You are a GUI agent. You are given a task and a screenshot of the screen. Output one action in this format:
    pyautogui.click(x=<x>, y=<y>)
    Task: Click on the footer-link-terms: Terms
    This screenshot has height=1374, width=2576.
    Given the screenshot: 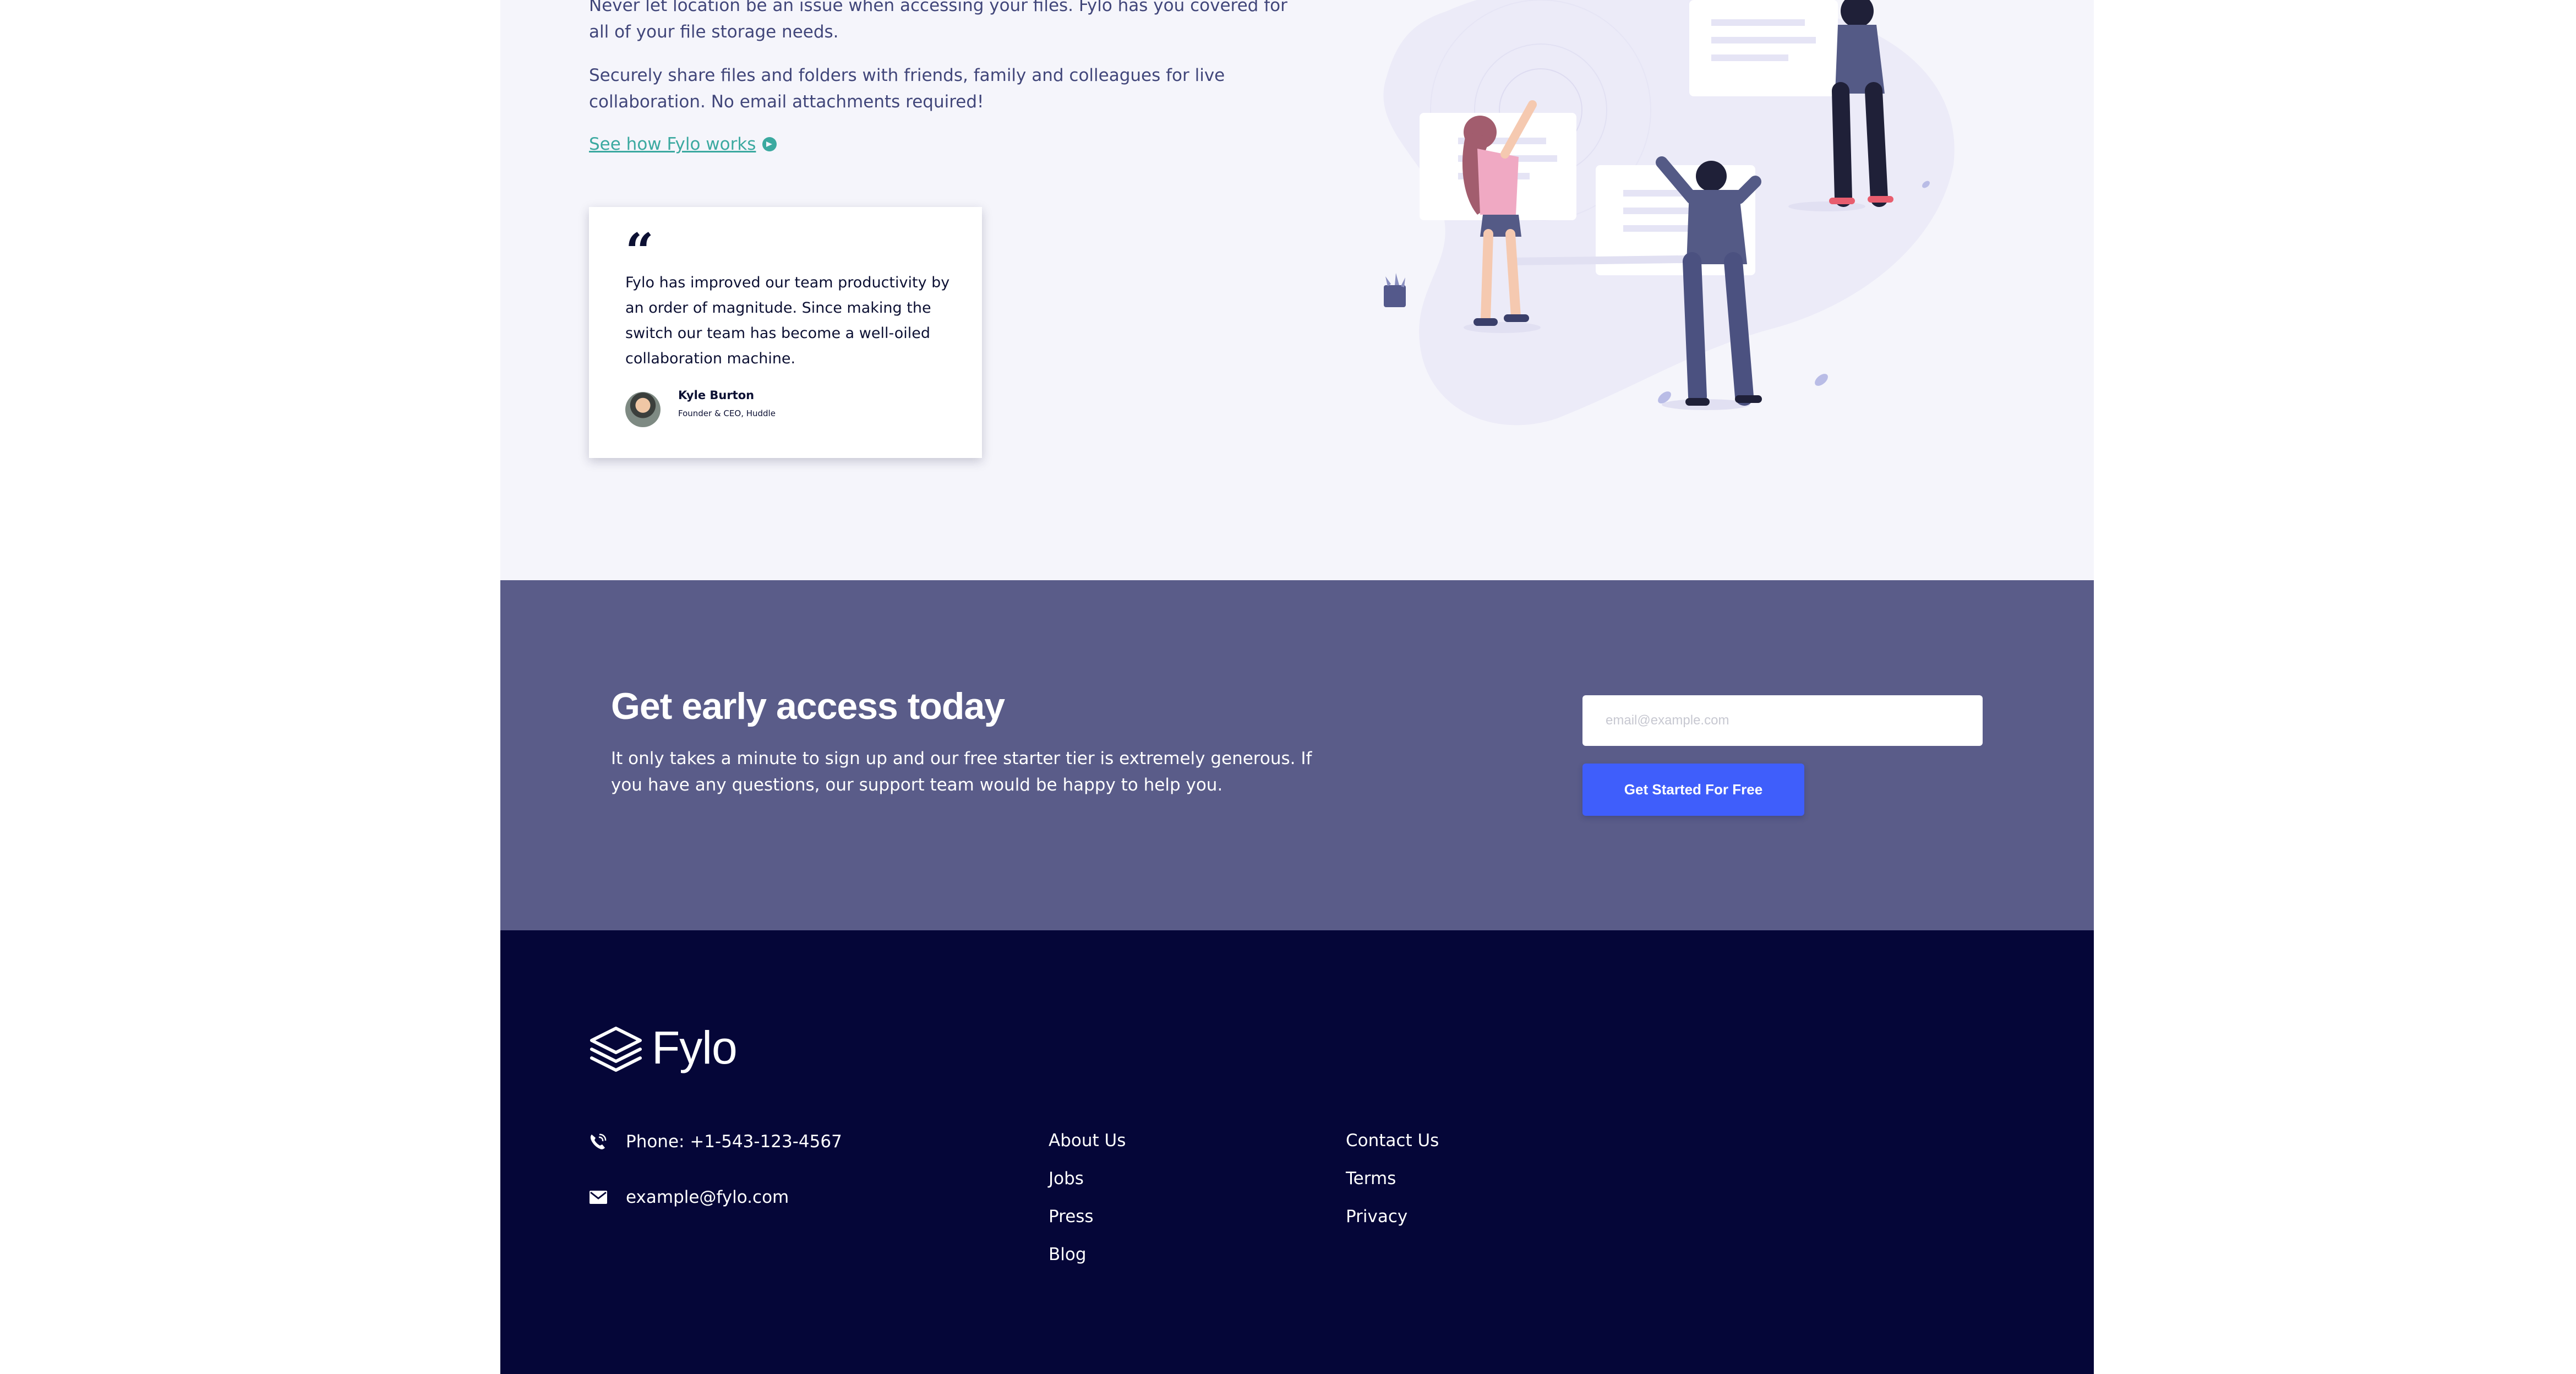 What is the action you would take?
    pyautogui.click(x=1371, y=1178)
    